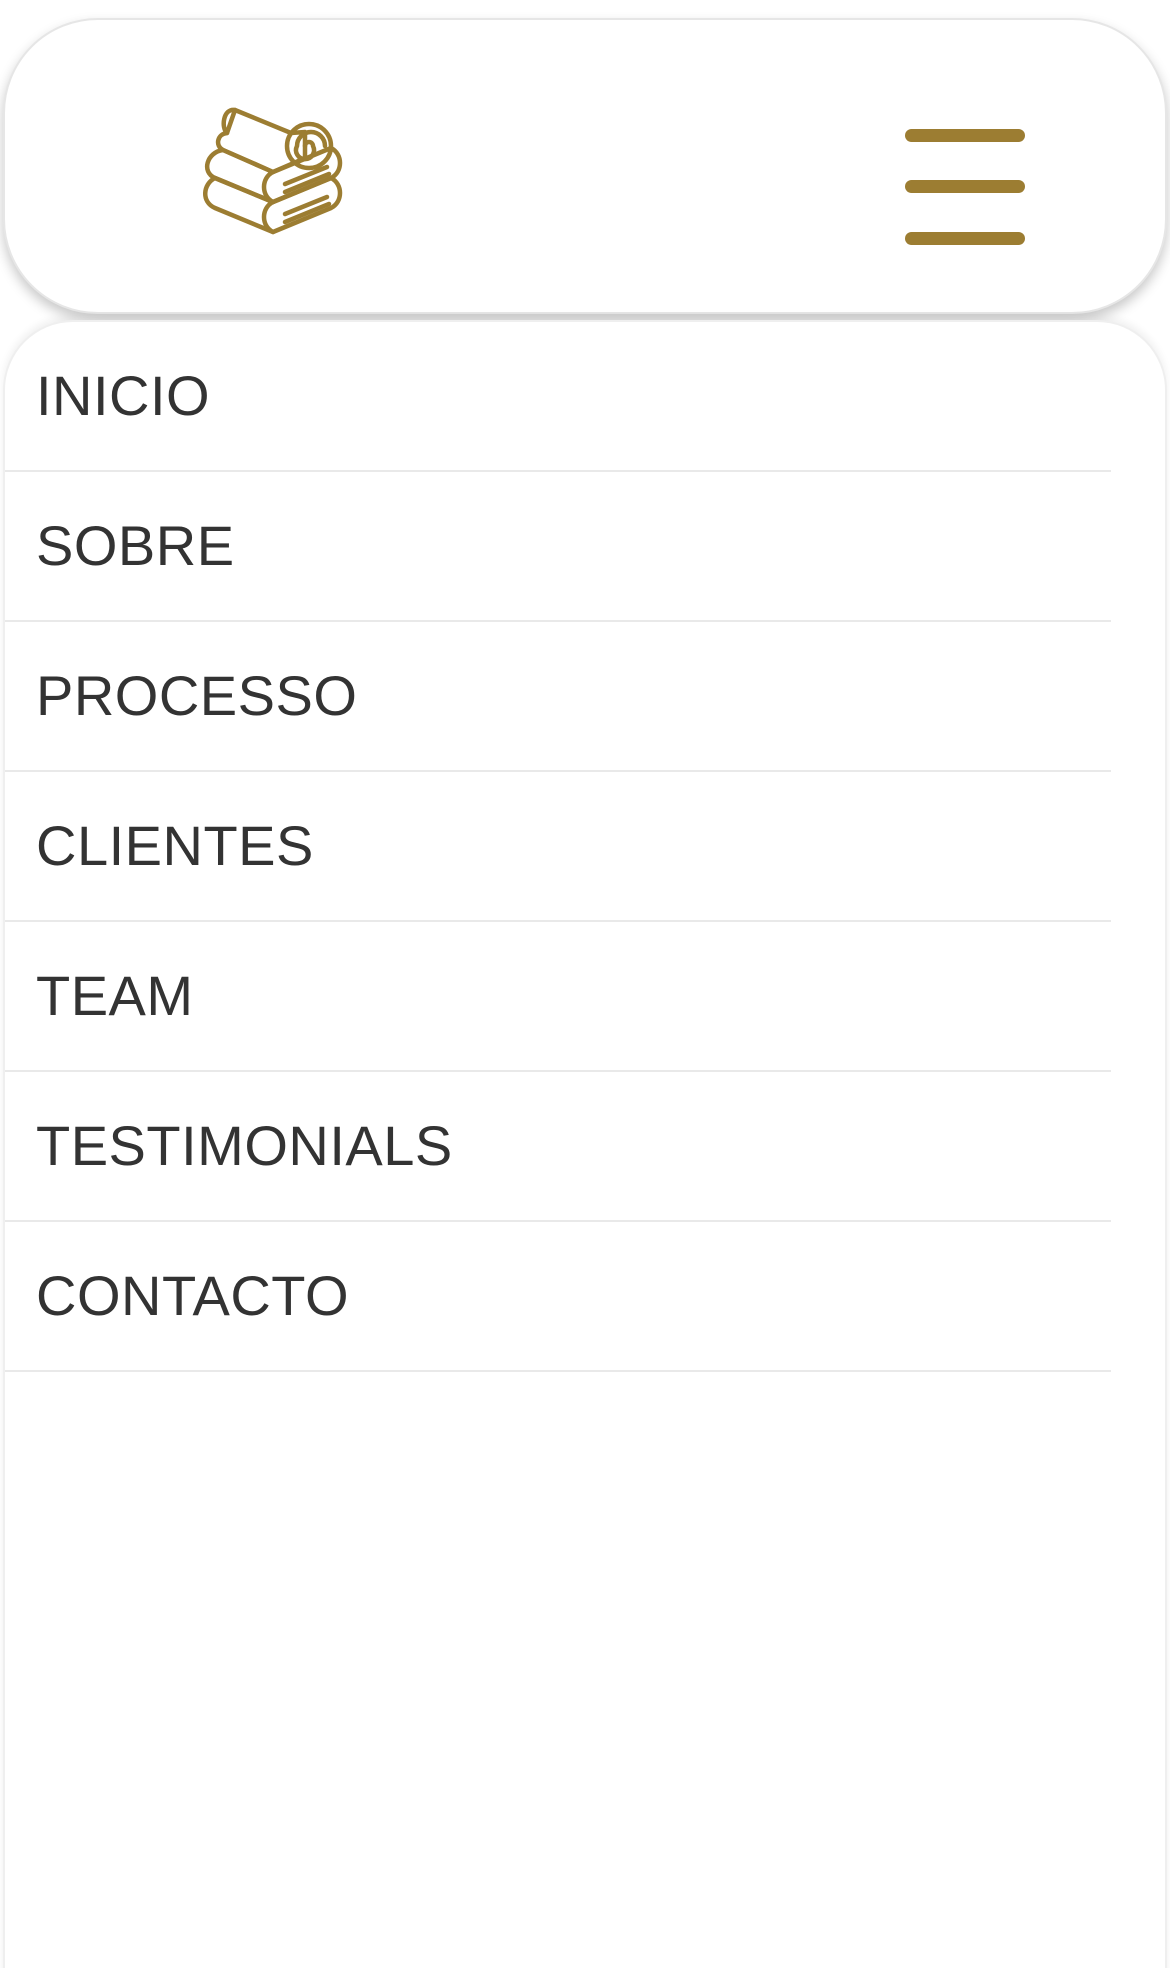  Describe the element at coordinates (278, 173) in the screenshot. I see `towel-stack-icon` at that location.